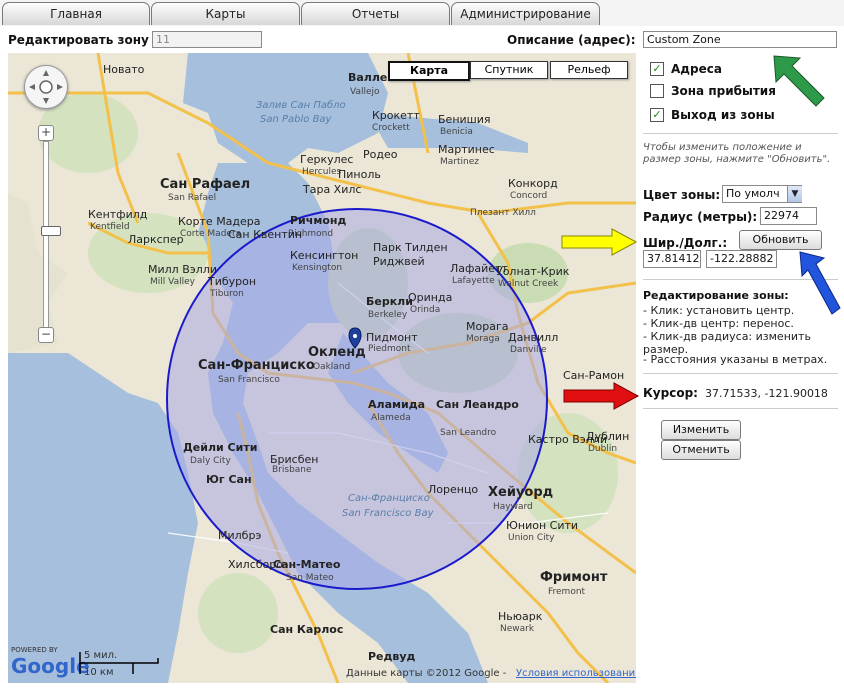  Describe the element at coordinates (46, 133) in the screenshot. I see `zoom-in-button: +` at that location.